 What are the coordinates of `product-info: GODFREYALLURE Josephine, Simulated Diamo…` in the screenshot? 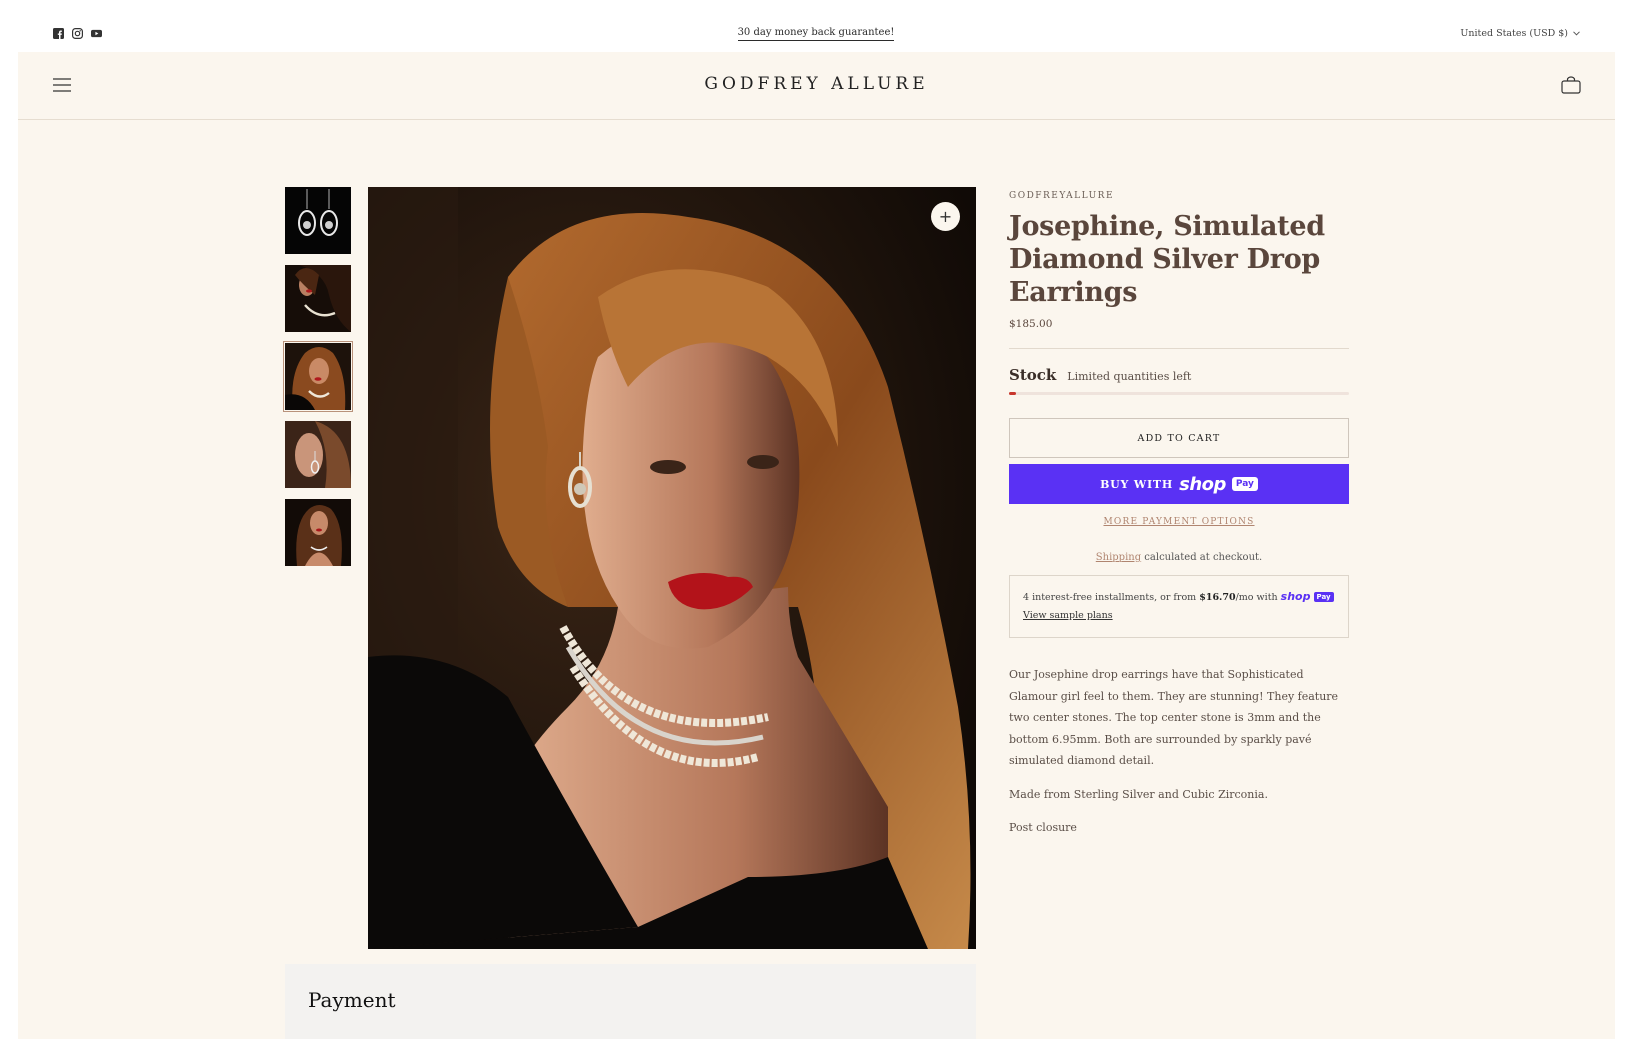 It's located at (1179, 519).